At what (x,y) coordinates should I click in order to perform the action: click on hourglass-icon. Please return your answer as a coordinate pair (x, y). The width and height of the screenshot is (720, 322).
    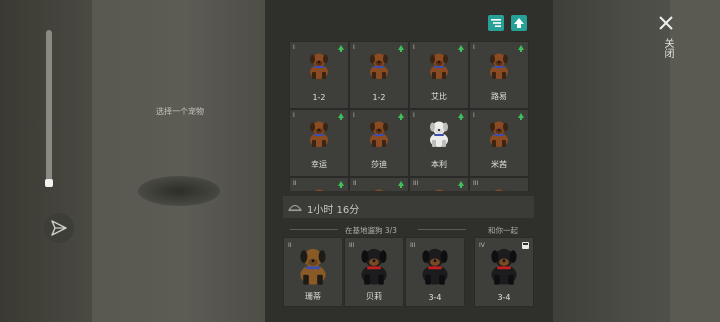
    Looking at the image, I should click on (295, 208).